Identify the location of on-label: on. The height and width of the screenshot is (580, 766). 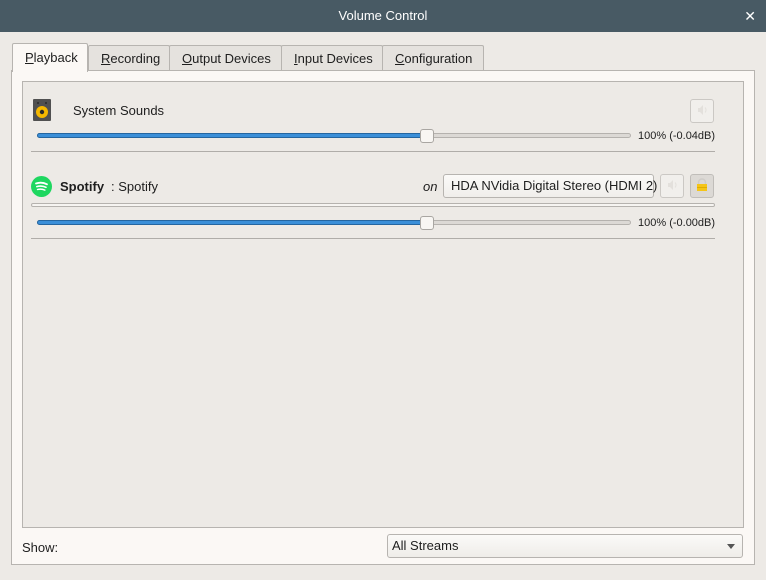
(430, 186).